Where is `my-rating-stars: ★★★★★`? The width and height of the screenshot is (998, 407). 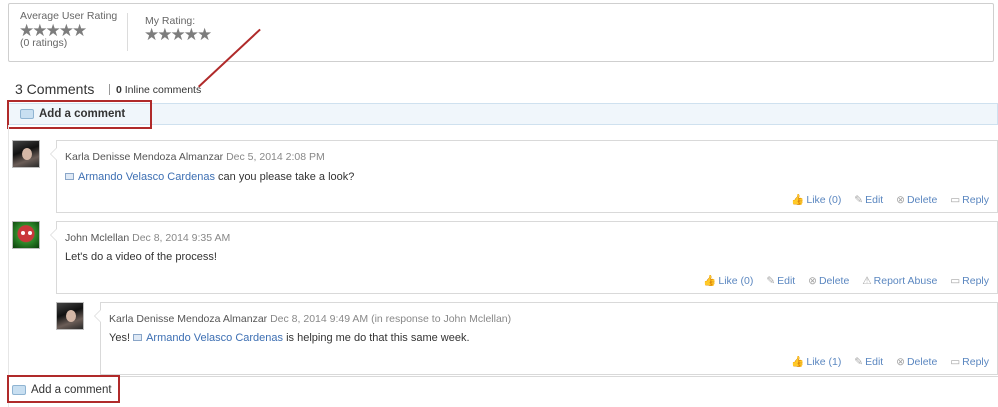 my-rating-stars: ★★★★★ is located at coordinates (178, 34).